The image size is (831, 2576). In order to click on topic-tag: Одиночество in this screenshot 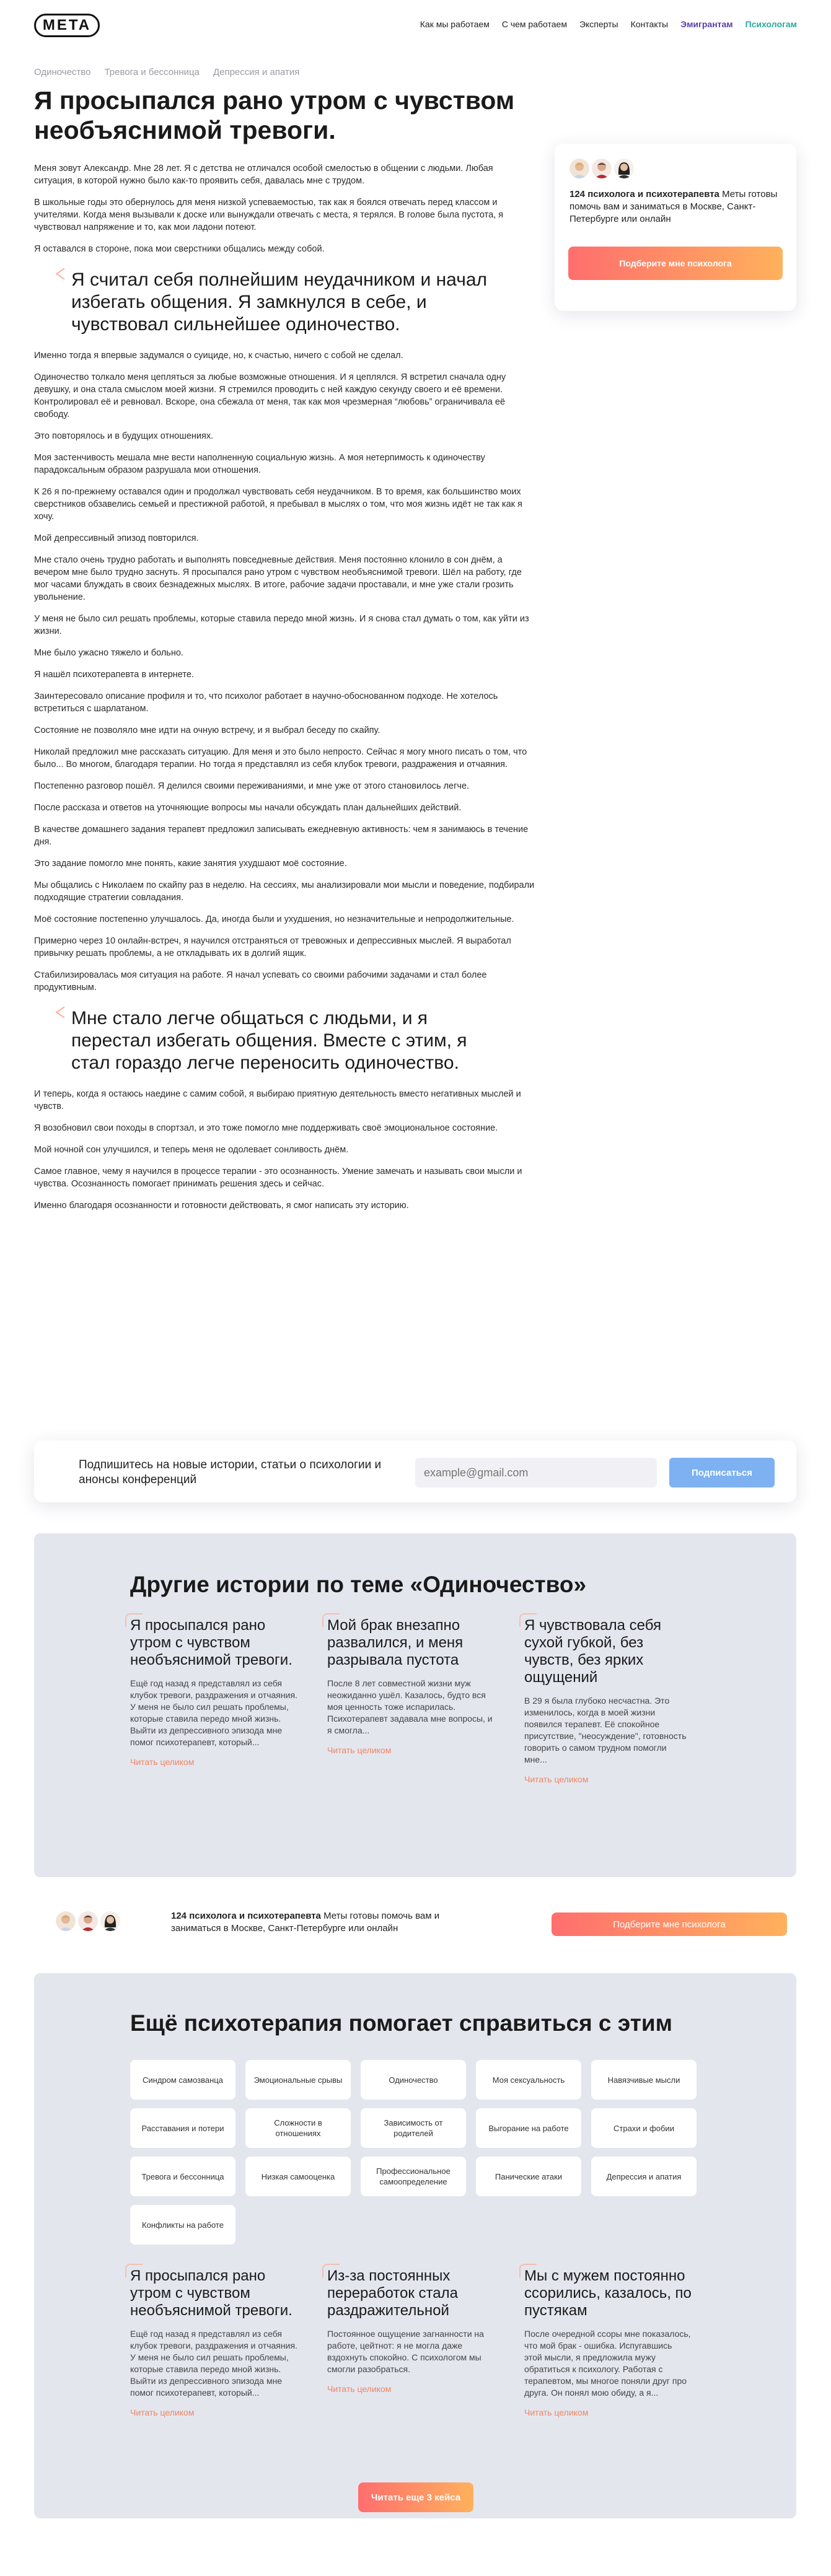, I will do `click(414, 2080)`.